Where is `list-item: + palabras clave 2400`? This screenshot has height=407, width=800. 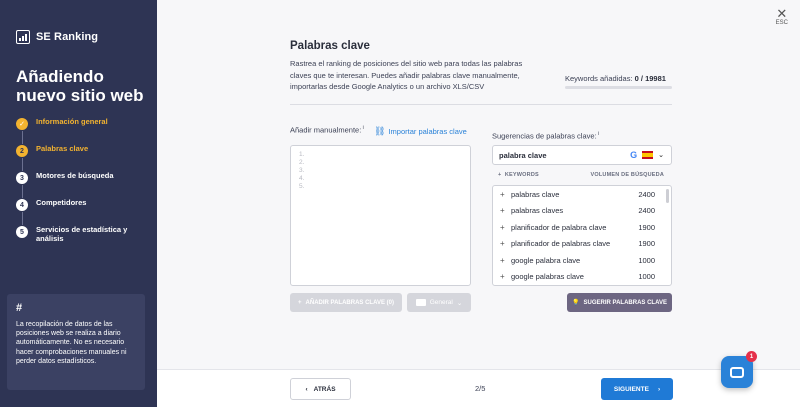 list-item: + palabras clave 2400 is located at coordinates (582, 194).